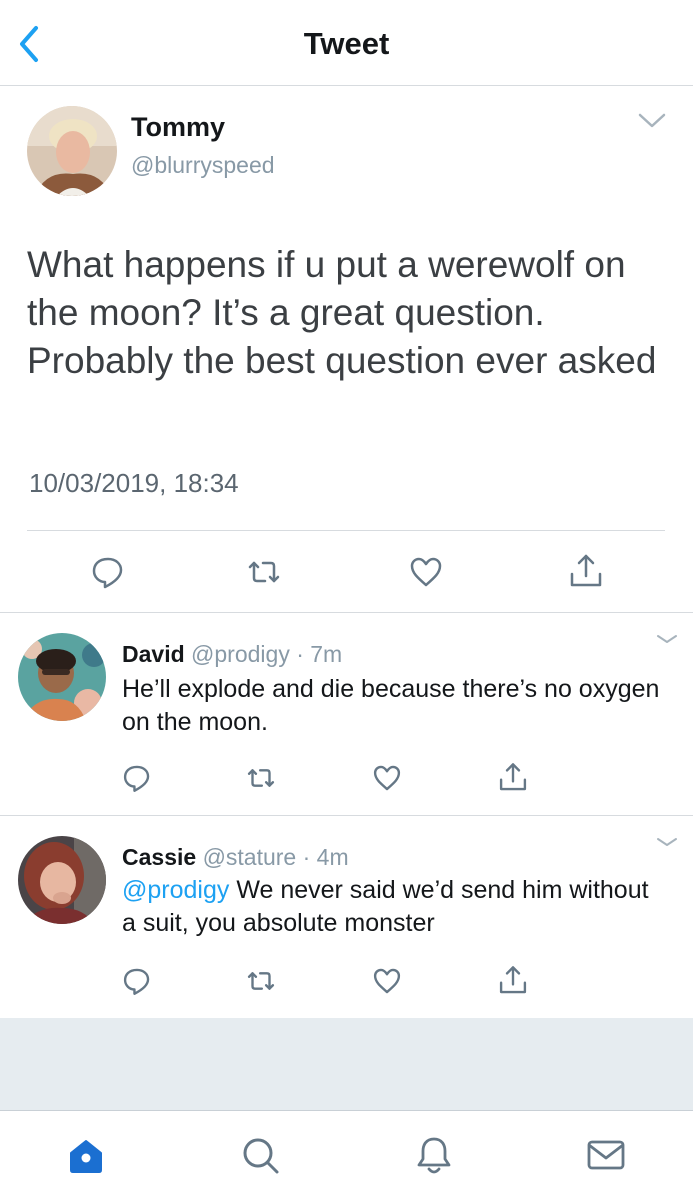 Image resolution: width=693 pixels, height=1200 pixels. I want to click on tab-messages, so click(606, 1155).